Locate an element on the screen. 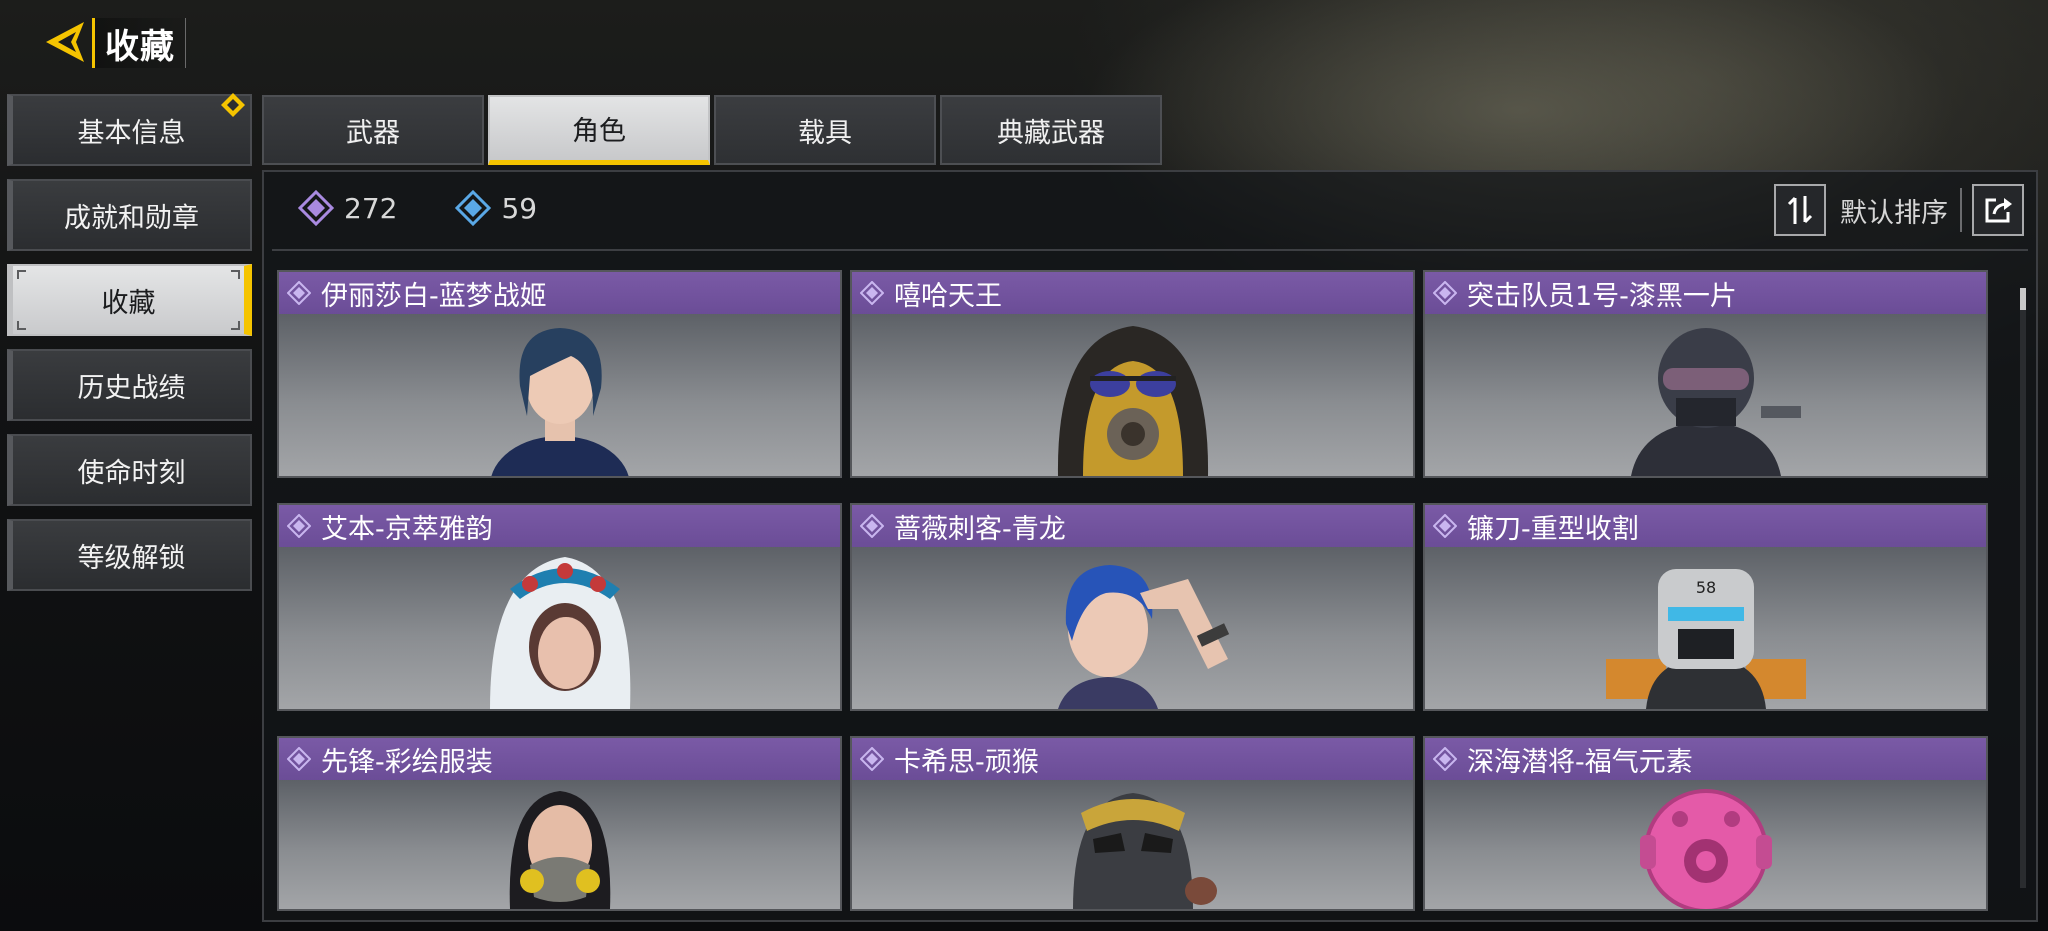  sort-toggle-button is located at coordinates (1800, 210).